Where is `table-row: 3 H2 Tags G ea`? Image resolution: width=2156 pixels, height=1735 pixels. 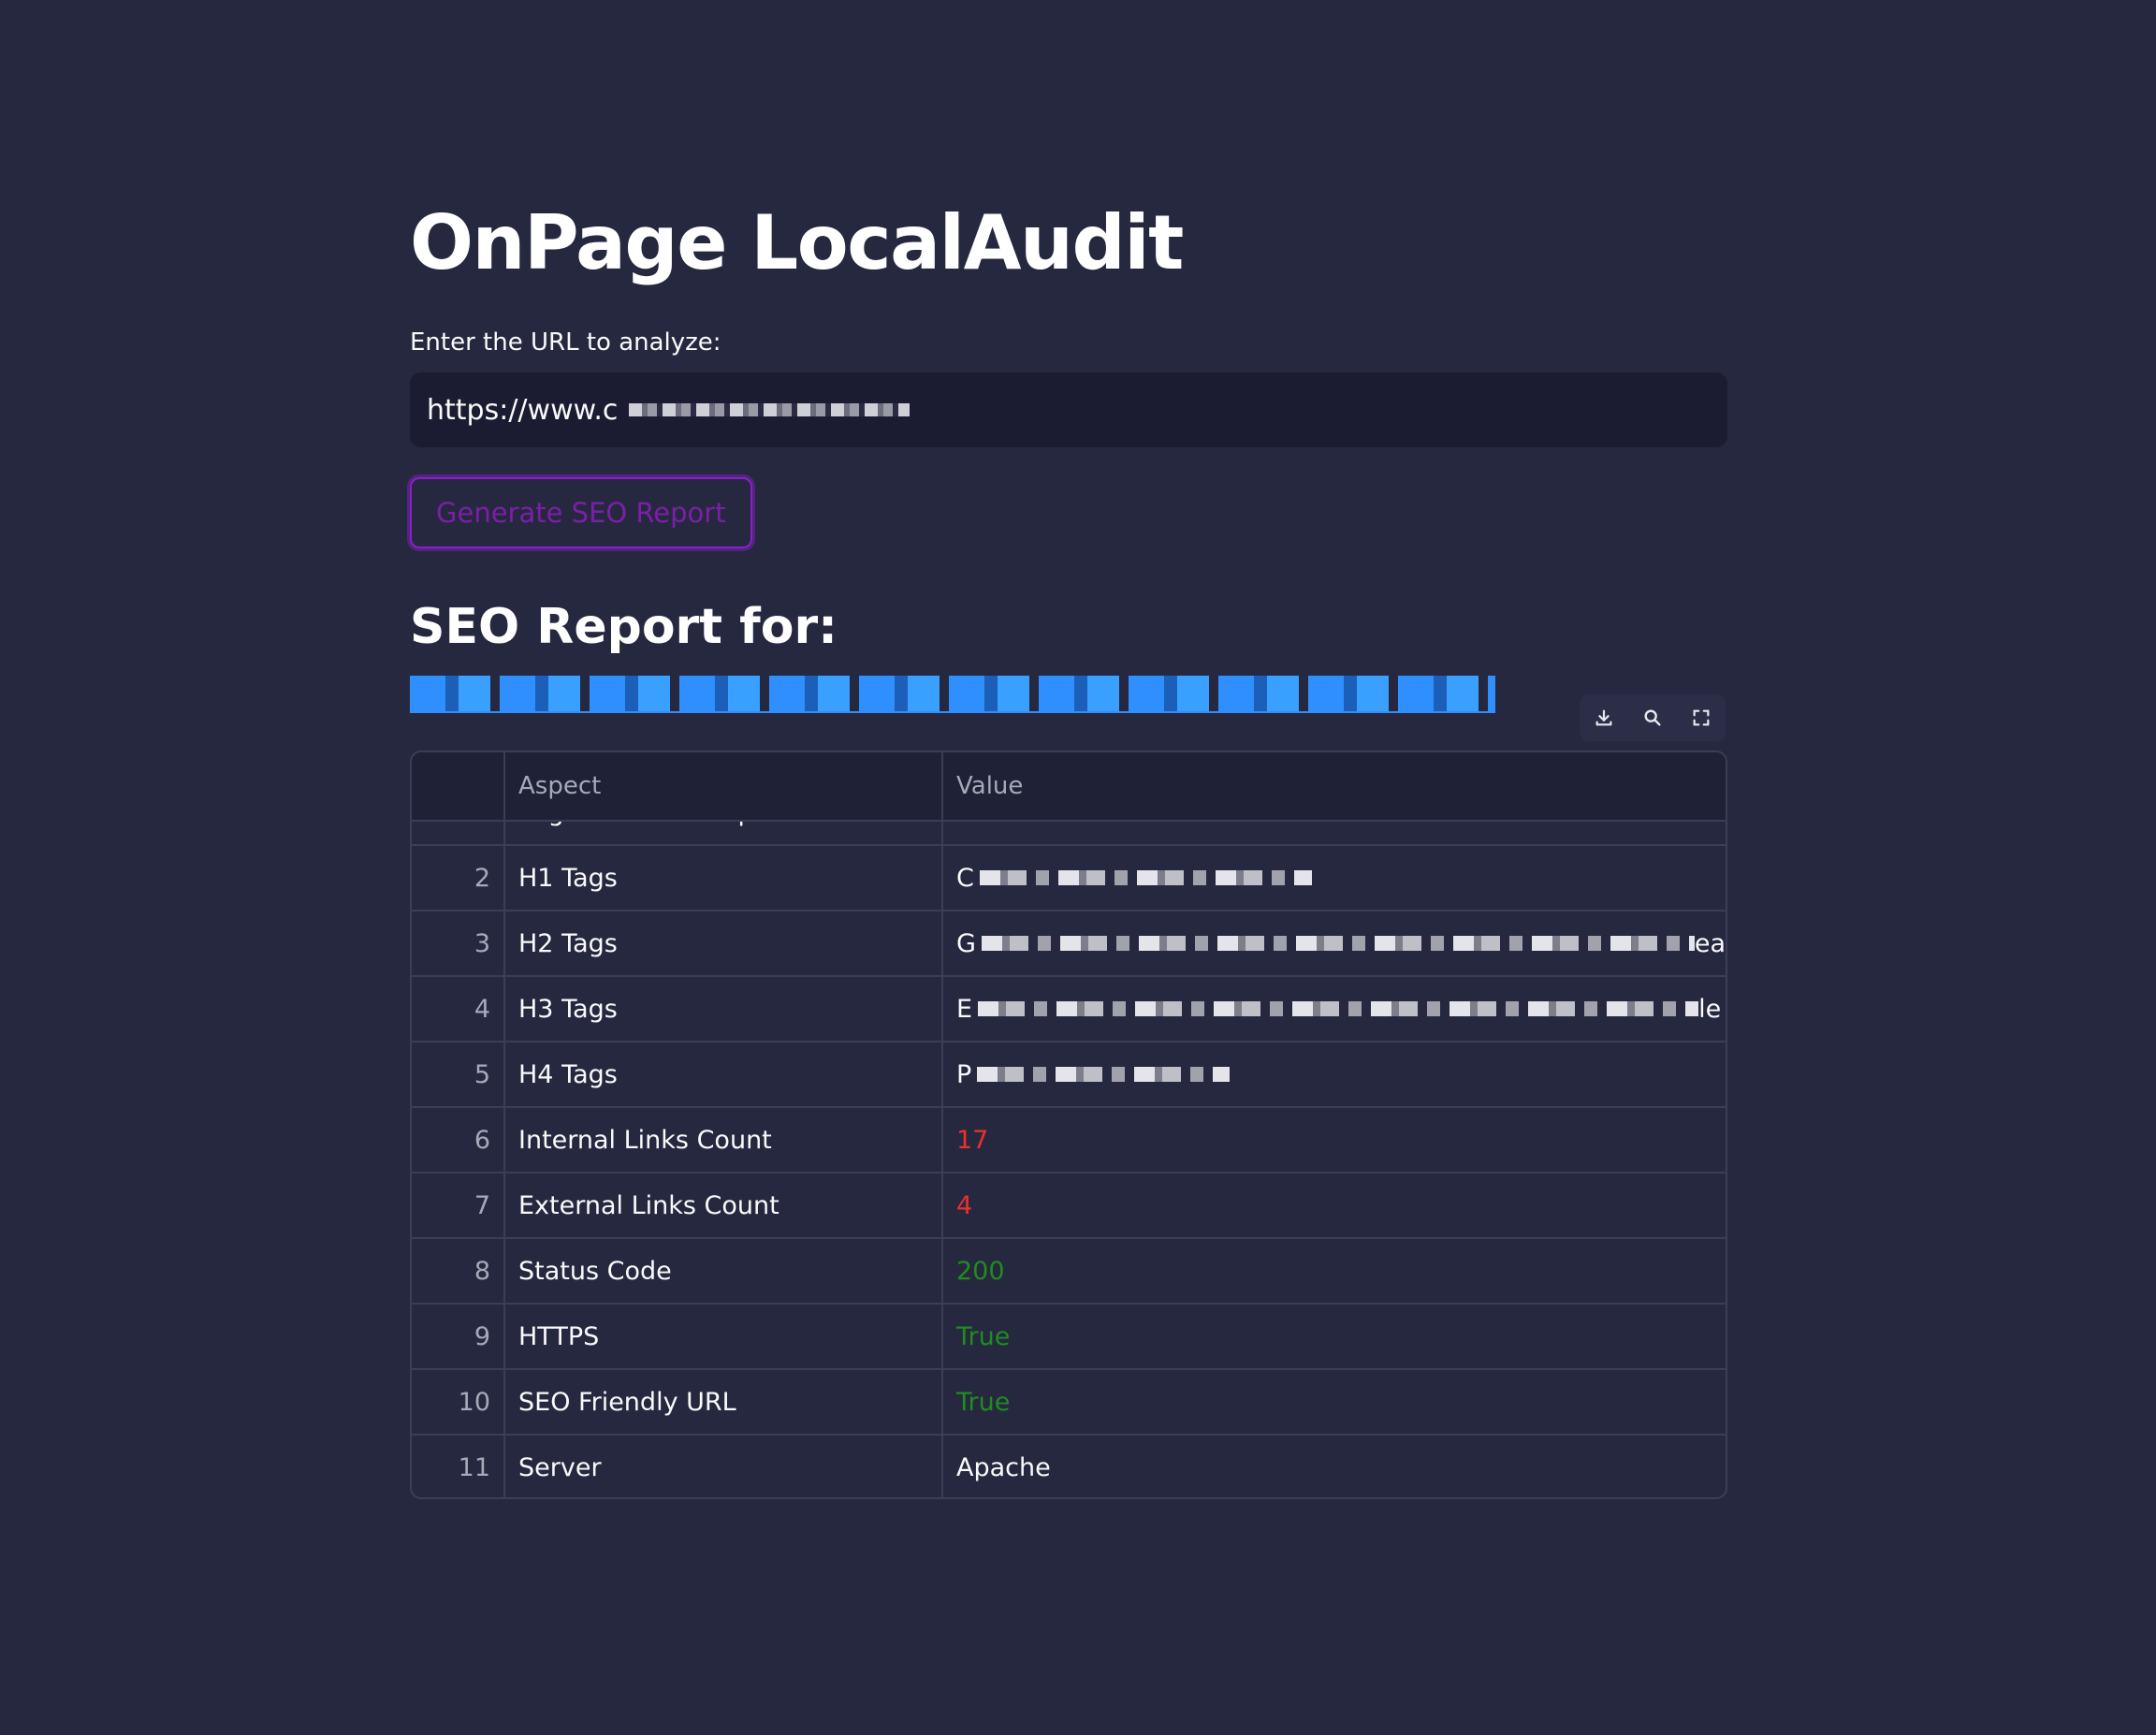
table-row: 3 H2 Tags G ea is located at coordinates (1069, 944).